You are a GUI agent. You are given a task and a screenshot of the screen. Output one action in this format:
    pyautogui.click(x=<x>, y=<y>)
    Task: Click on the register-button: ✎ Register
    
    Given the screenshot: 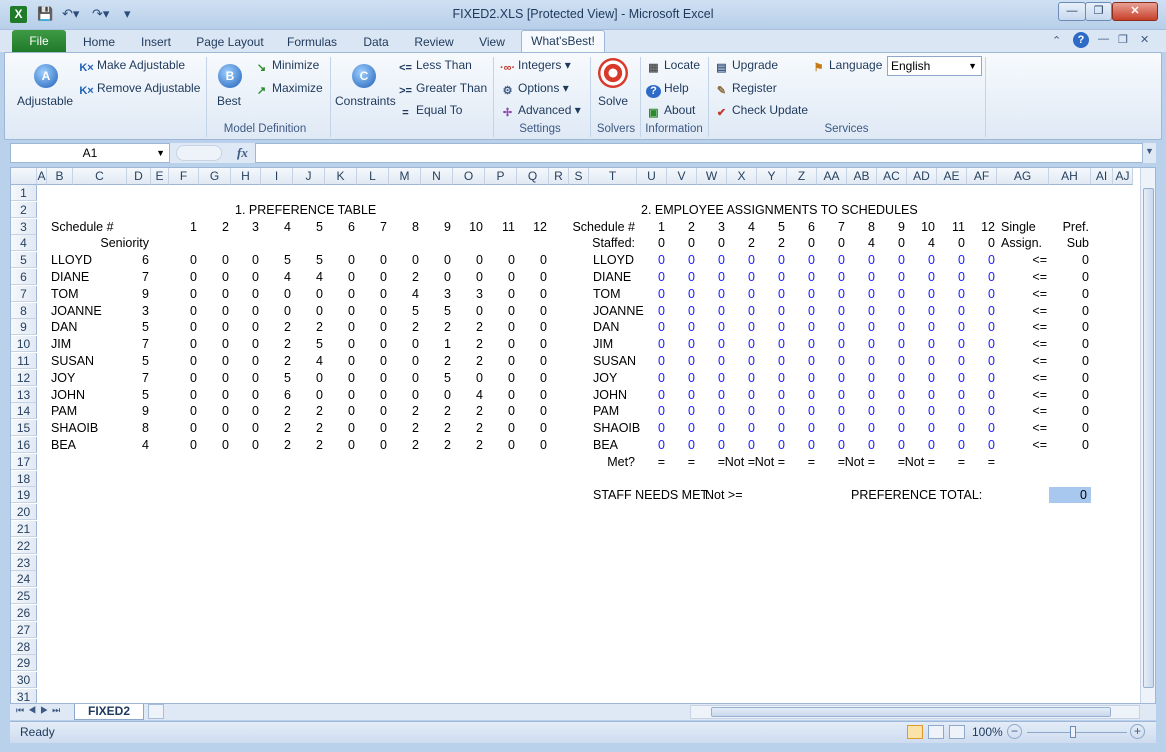 What is the action you would take?
    pyautogui.click(x=745, y=89)
    